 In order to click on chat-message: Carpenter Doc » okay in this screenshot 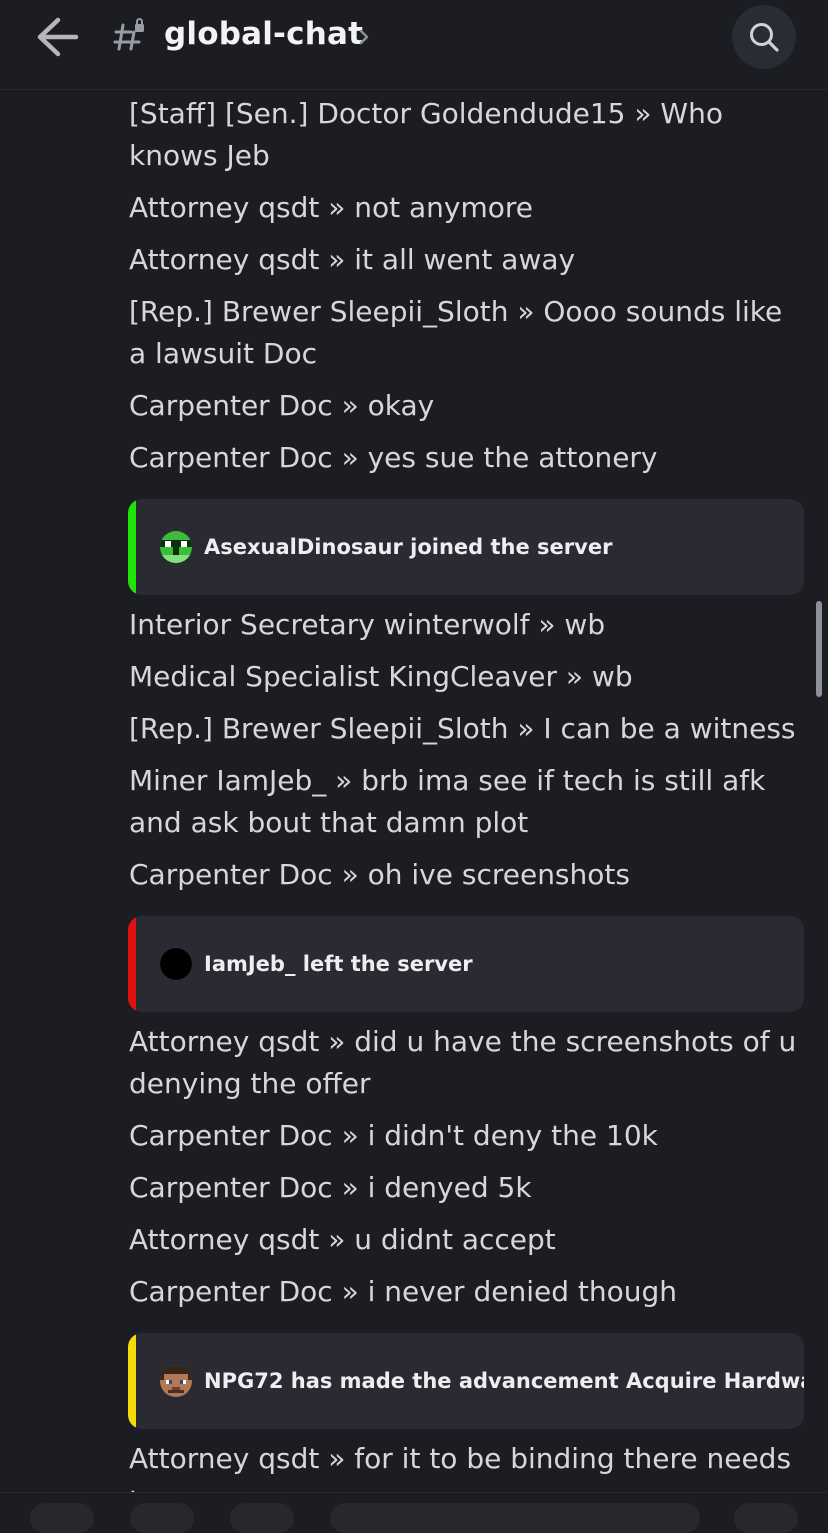, I will do `click(465, 406)`.